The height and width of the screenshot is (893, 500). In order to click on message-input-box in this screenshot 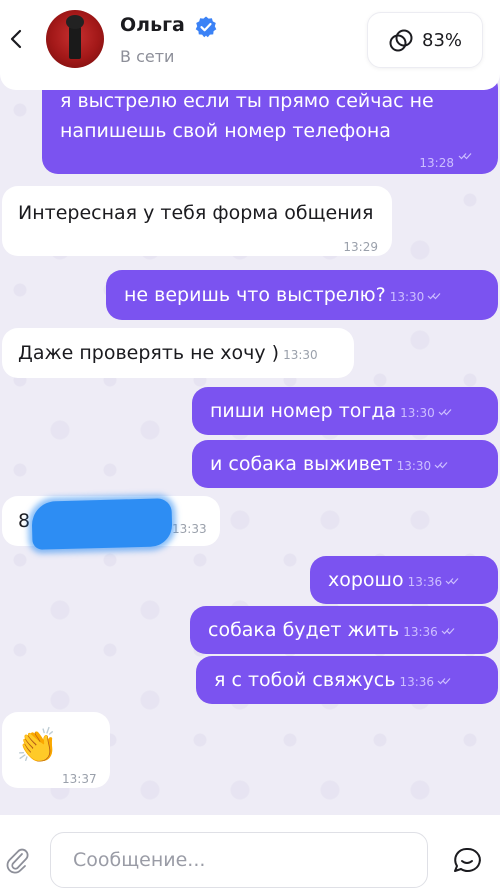, I will do `click(239, 860)`.